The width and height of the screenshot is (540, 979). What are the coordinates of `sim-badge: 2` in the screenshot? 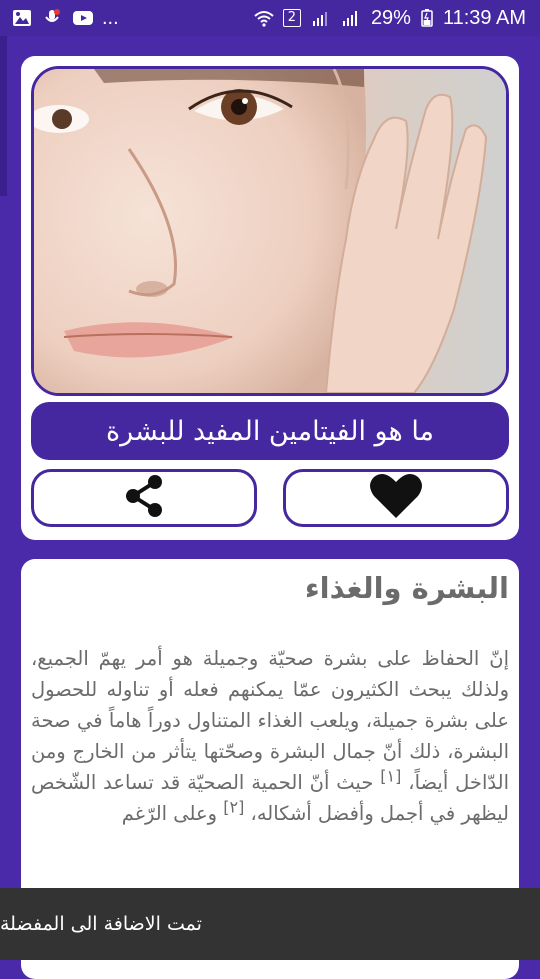 It's located at (291, 18).